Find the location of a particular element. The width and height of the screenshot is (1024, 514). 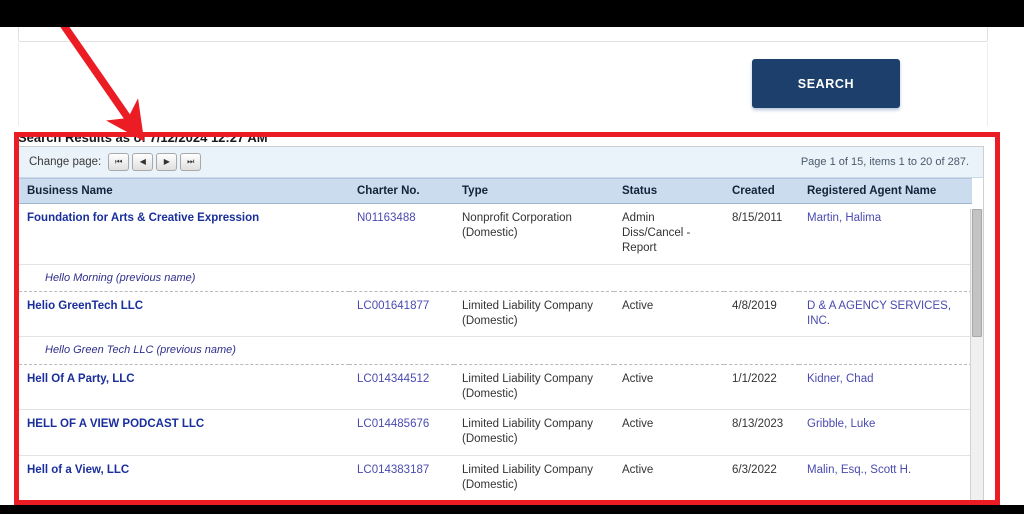

cell-registered-agent-link: Kidner, Chad is located at coordinates (840, 379).